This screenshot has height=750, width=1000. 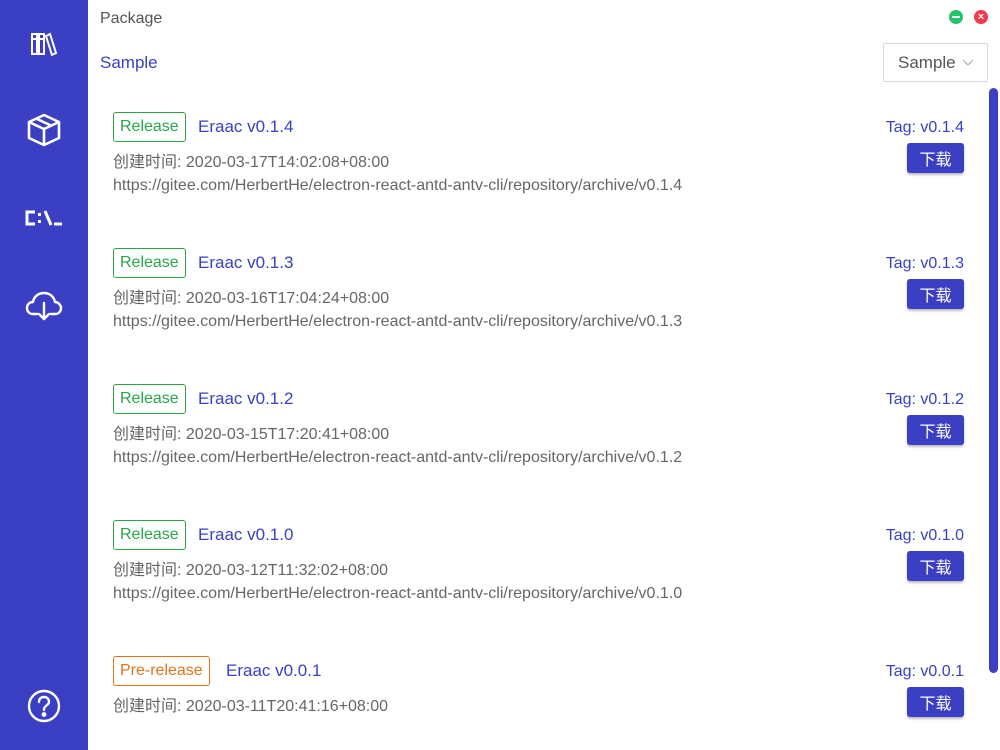 What do you see at coordinates (245, 263) in the screenshot?
I see `release-name: Eraac v0.1.3` at bounding box center [245, 263].